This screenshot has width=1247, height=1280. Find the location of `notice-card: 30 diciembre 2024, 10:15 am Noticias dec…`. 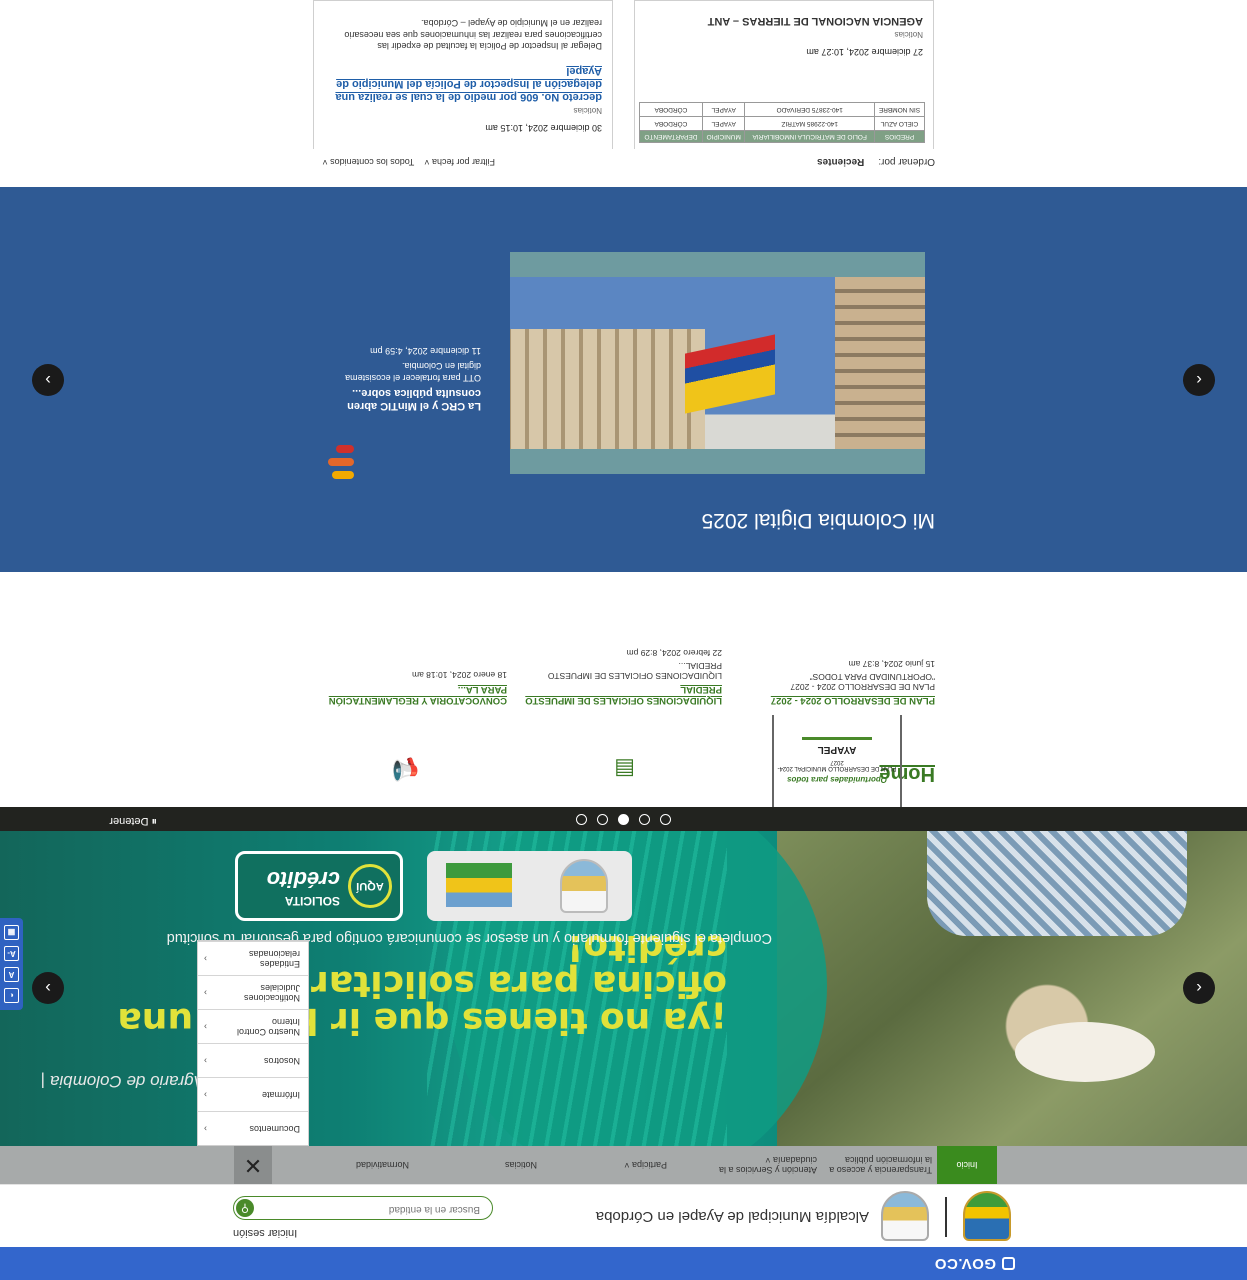

notice-card: 30 diciembre 2024, 10:15 am Noticias dec… is located at coordinates (463, 74).